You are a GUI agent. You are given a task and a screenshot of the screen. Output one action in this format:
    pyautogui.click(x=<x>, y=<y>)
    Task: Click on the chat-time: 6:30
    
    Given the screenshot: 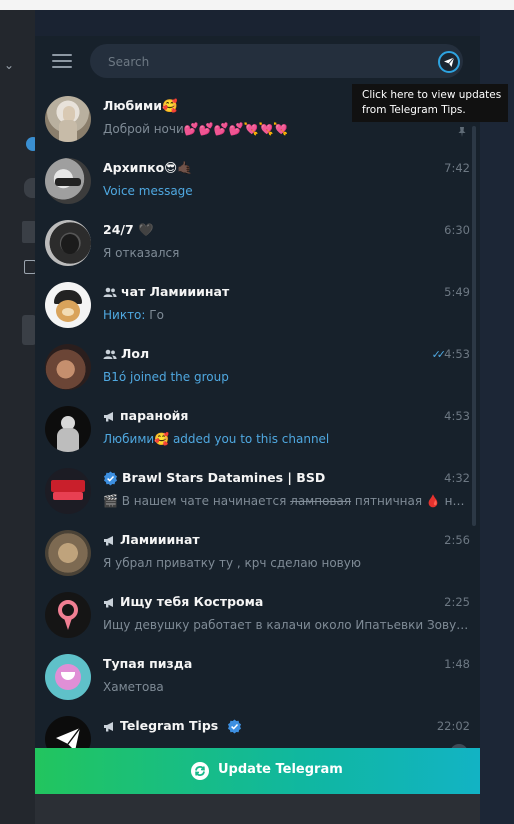 What is the action you would take?
    pyautogui.click(x=457, y=230)
    